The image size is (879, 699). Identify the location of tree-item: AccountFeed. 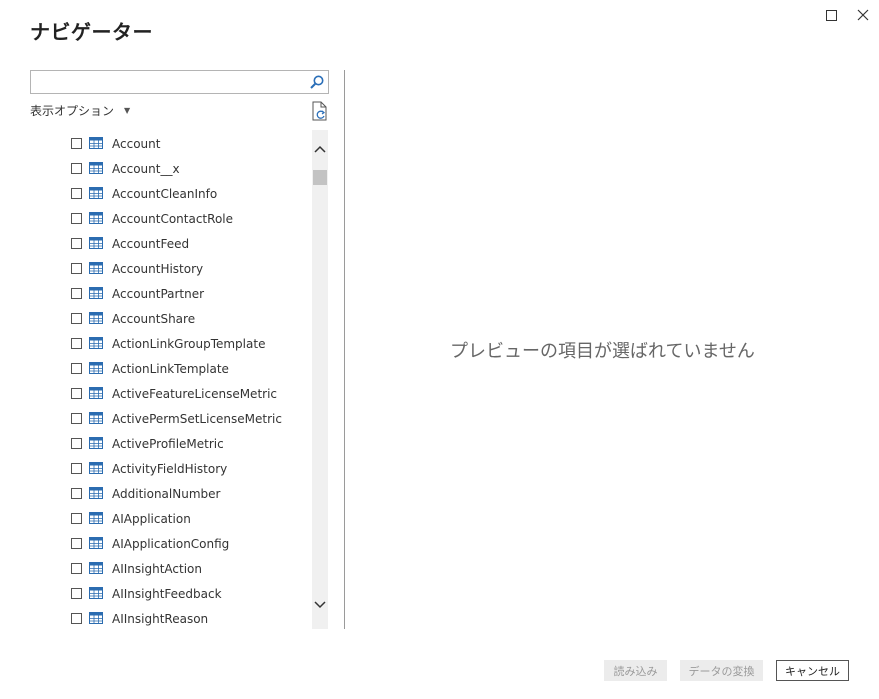
(171, 243).